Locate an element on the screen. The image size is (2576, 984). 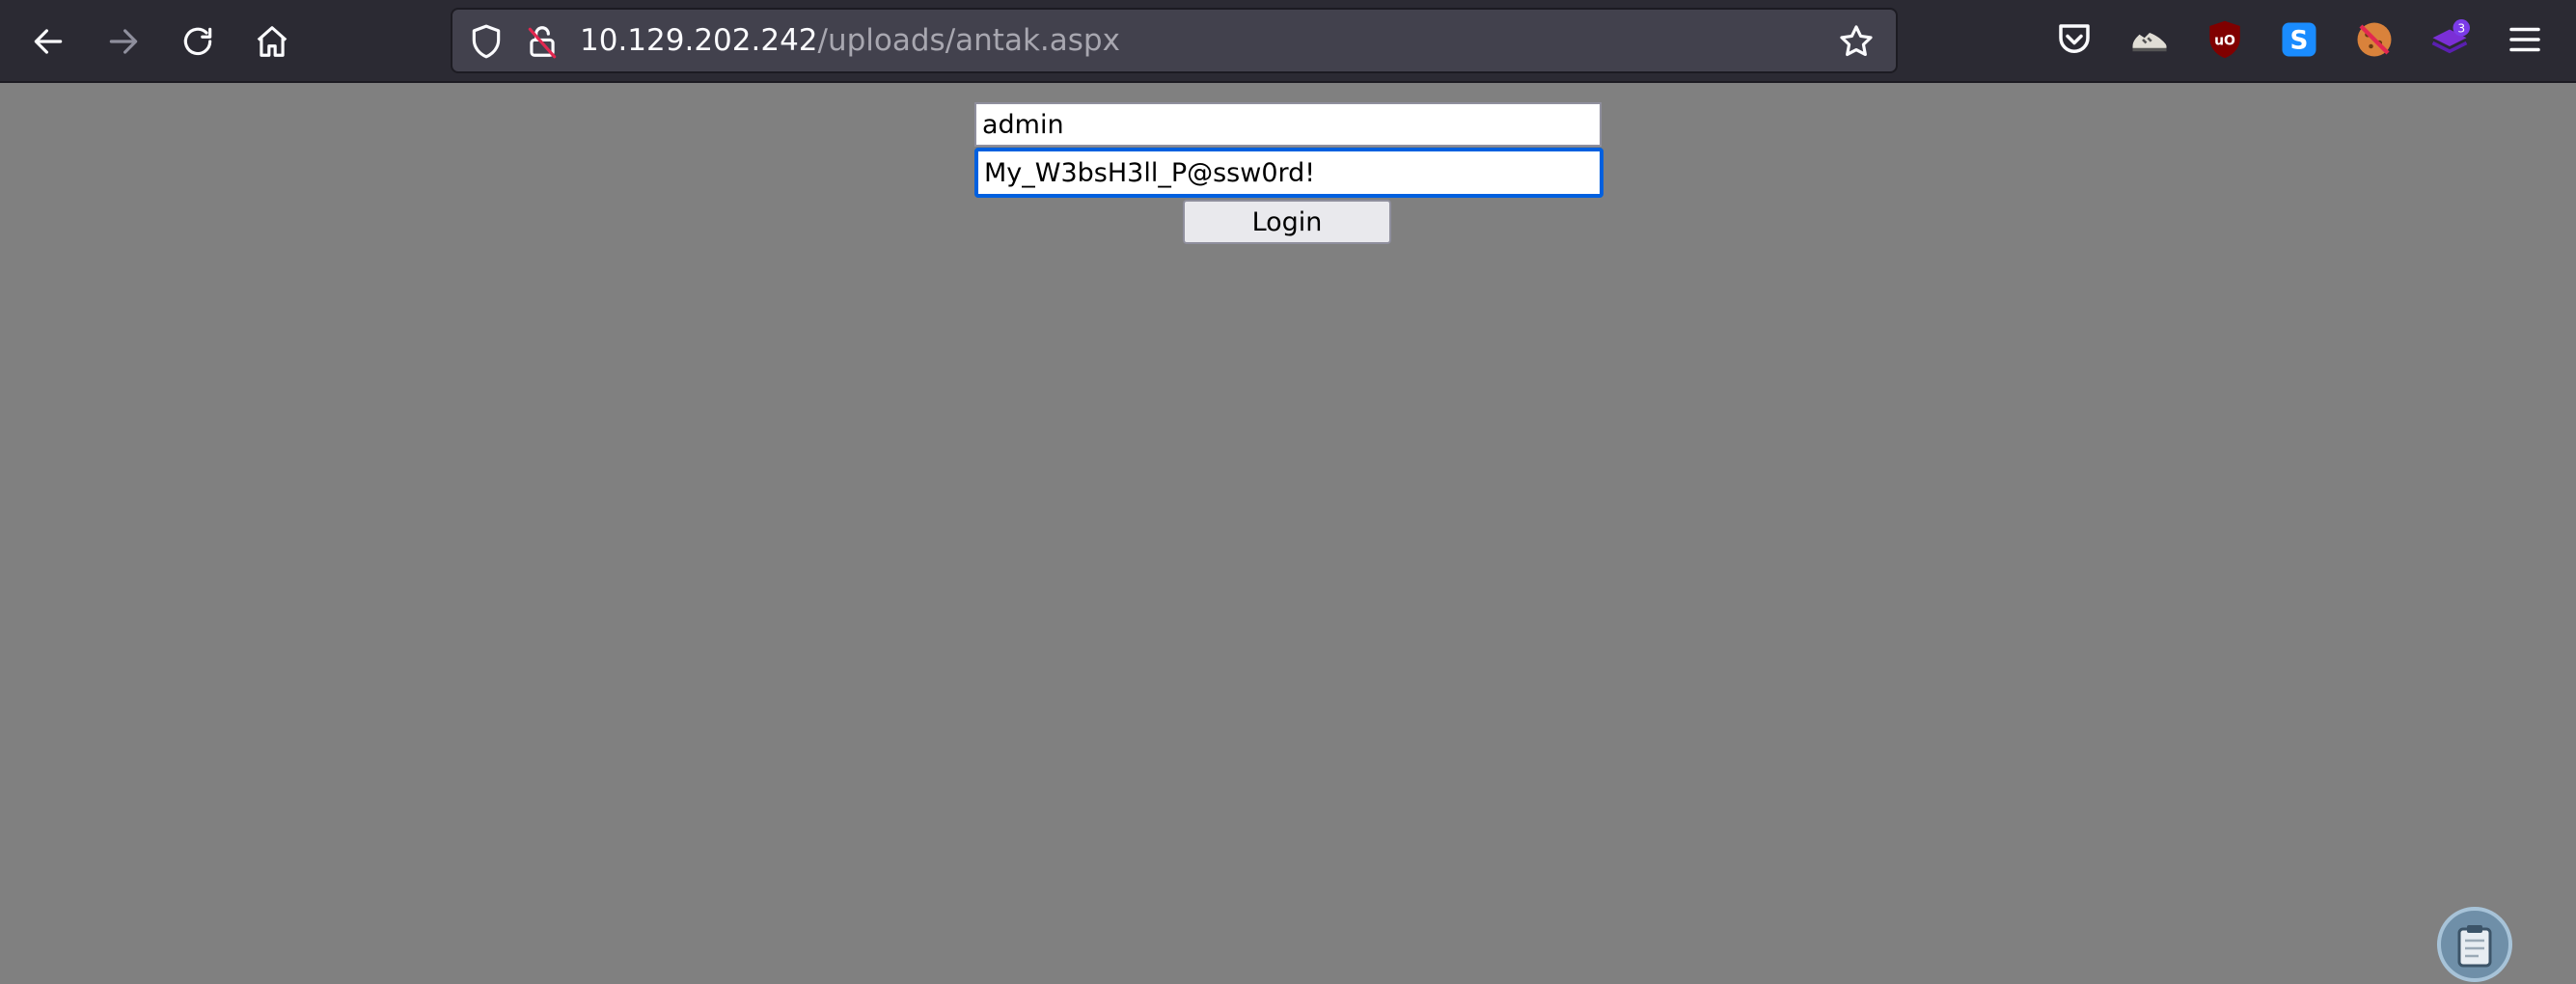
extension-s-button: S is located at coordinates (2299, 39).